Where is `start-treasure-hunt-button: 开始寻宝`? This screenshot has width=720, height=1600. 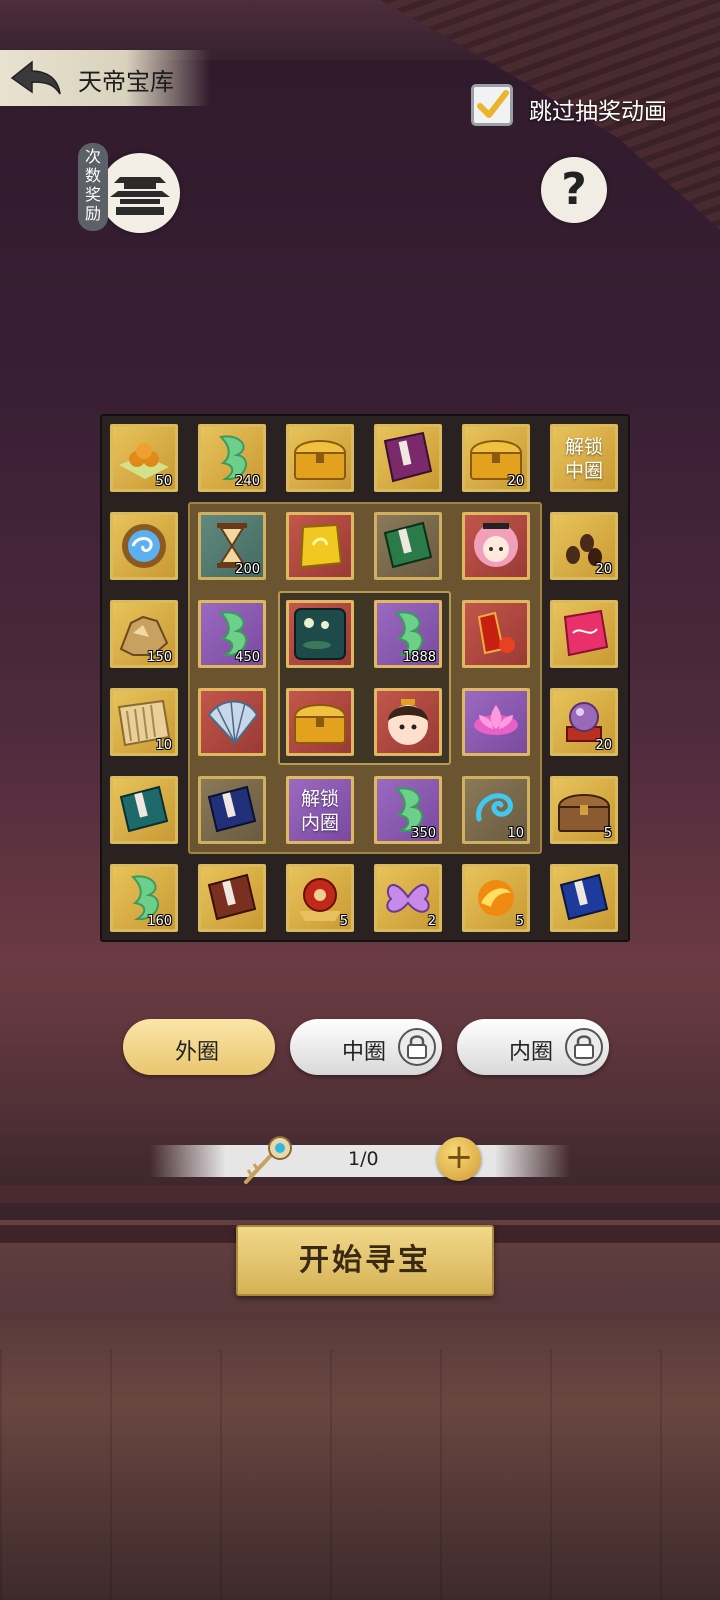 start-treasure-hunt-button: 开始寻宝 is located at coordinates (365, 1260).